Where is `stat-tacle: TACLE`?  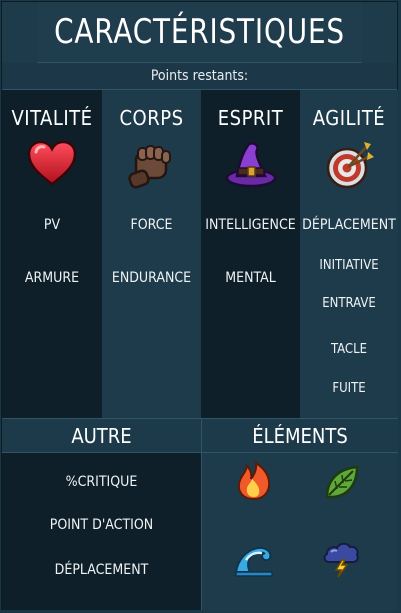
stat-tacle: TACLE is located at coordinates (349, 349).